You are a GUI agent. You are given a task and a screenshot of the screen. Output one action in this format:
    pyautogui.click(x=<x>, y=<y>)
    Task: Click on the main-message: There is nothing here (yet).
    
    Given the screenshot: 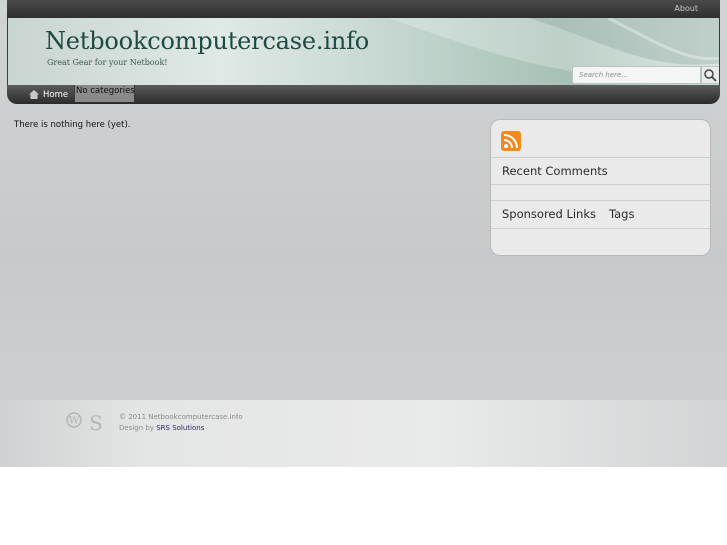 What is the action you would take?
    pyautogui.click(x=72, y=125)
    